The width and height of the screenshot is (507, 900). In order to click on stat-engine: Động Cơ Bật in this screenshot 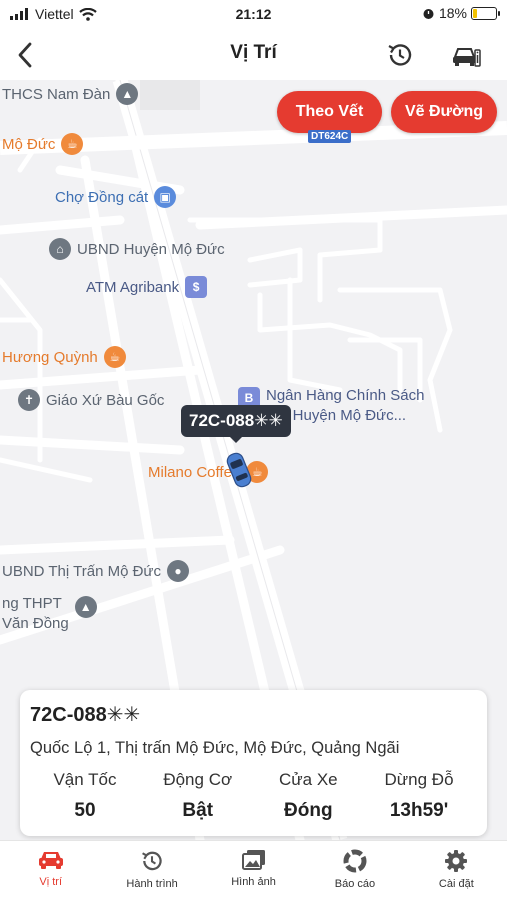, I will do `click(197, 796)`.